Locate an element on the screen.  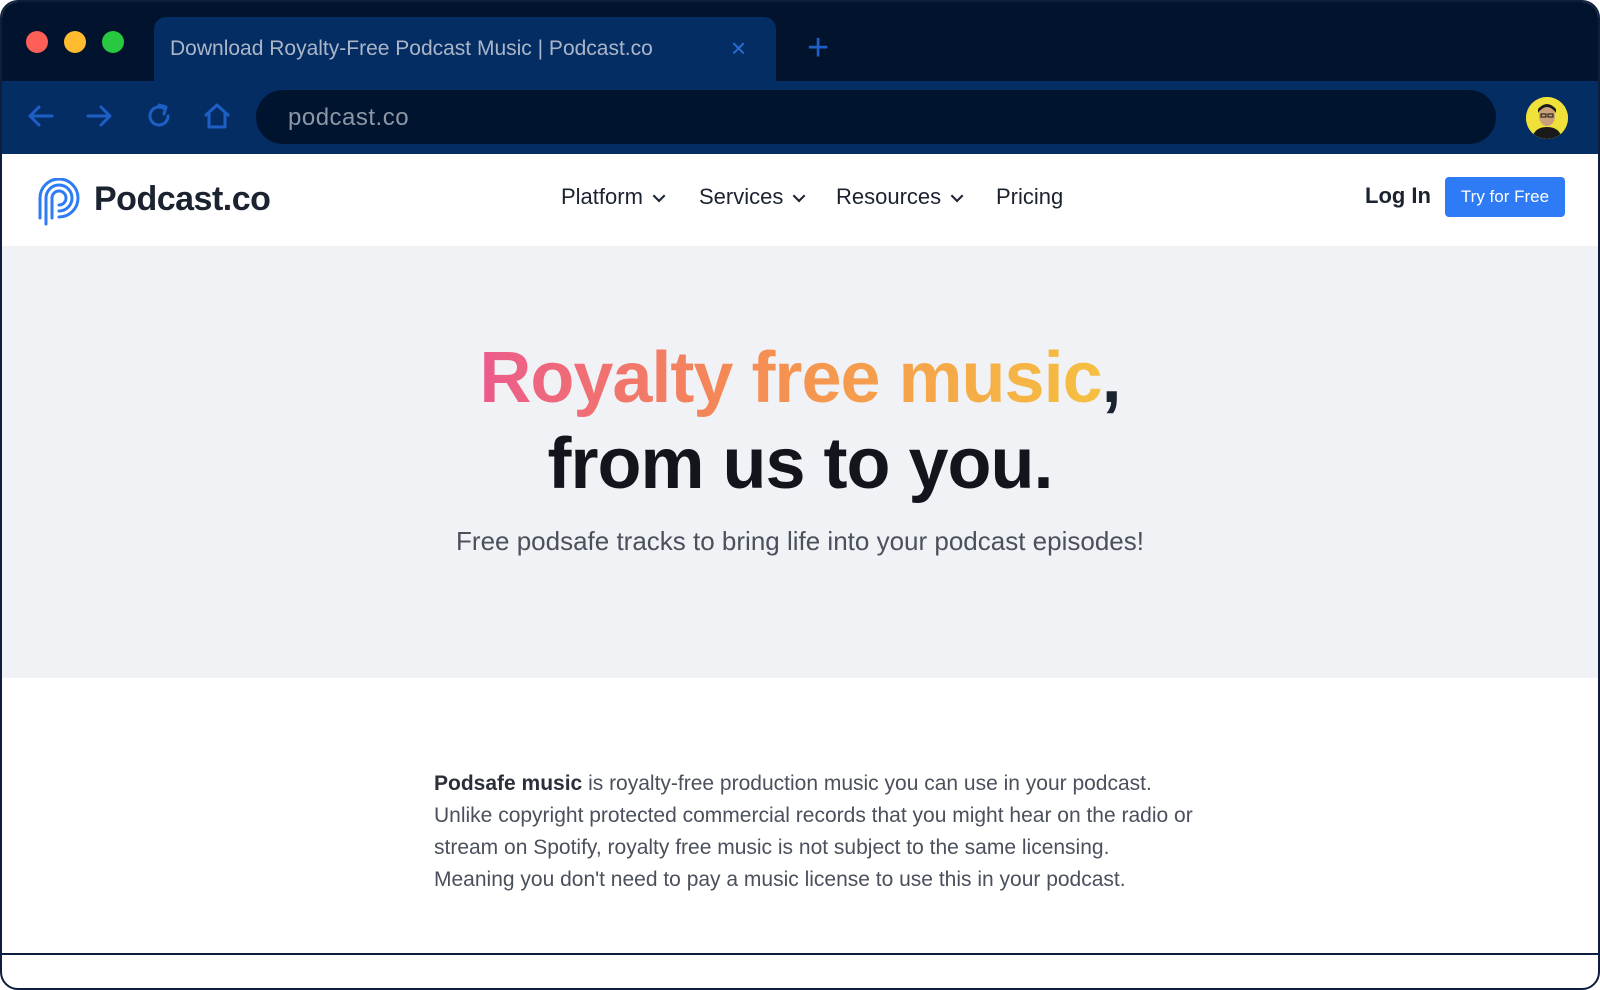
try-for-free-button: Try for Free is located at coordinates (1505, 197).